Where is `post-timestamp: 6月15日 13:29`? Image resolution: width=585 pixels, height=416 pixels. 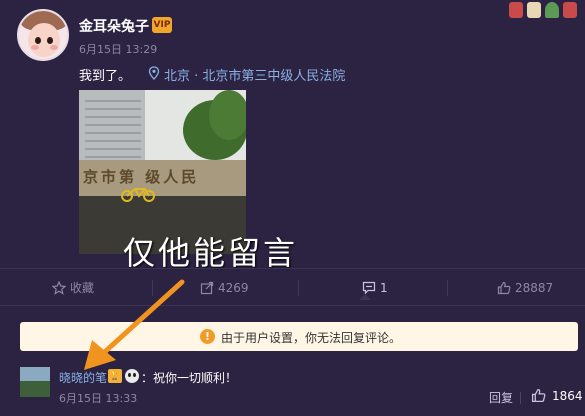 post-timestamp: 6月15日 13:29 is located at coordinates (118, 49).